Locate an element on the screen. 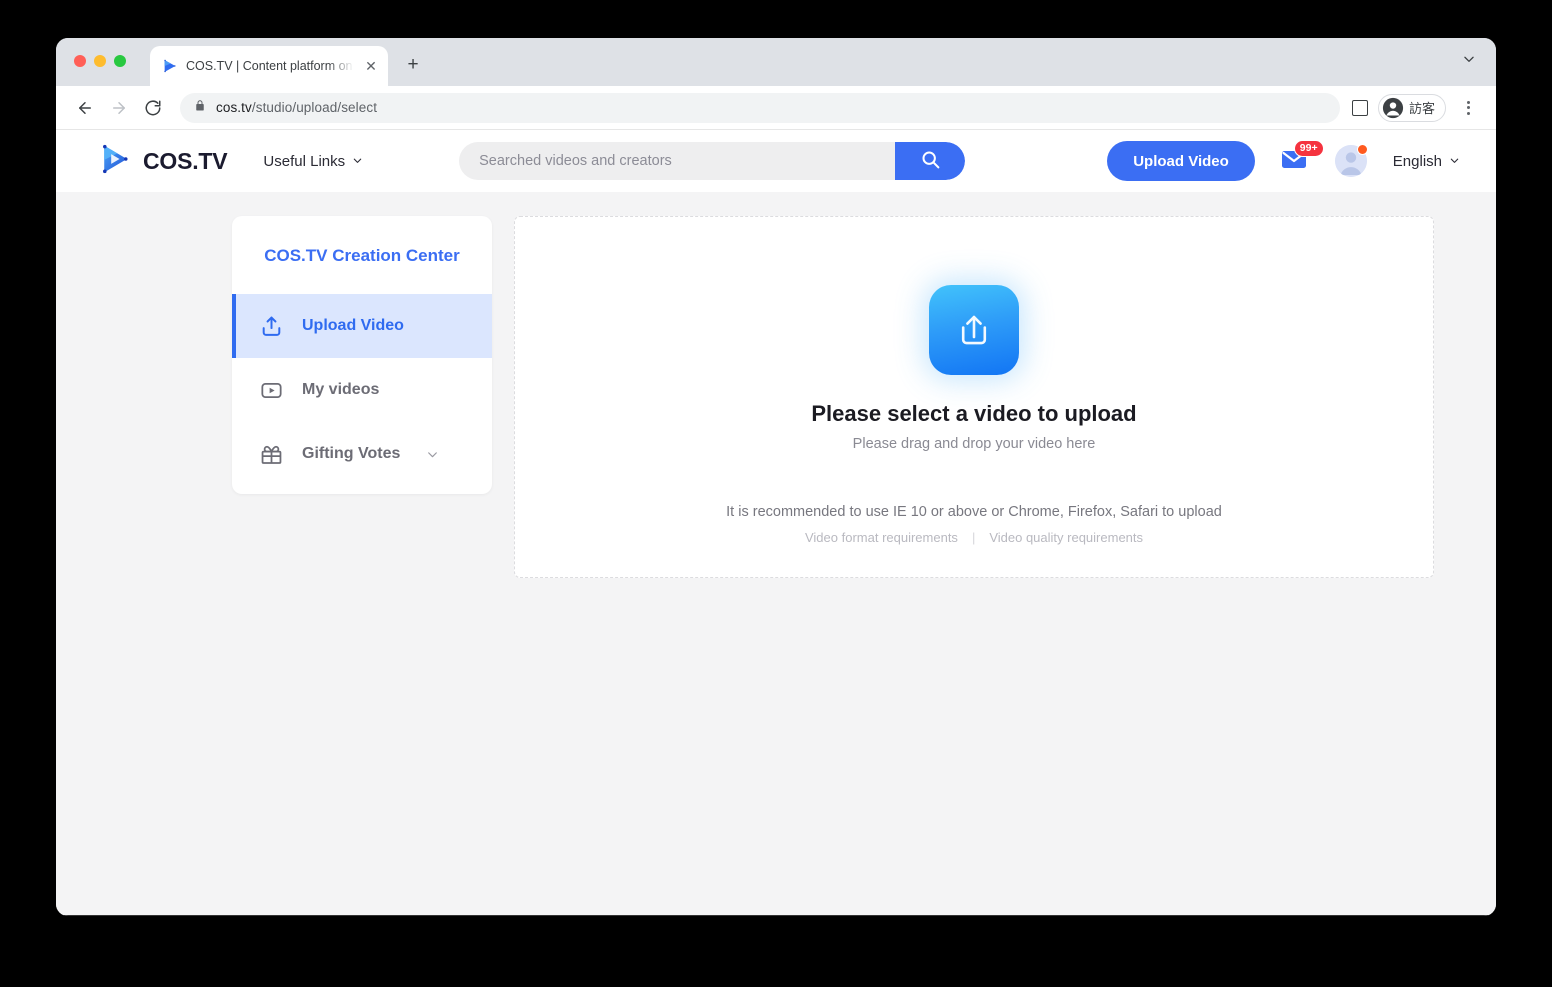  window-traffic-lights is located at coordinates (100, 61).